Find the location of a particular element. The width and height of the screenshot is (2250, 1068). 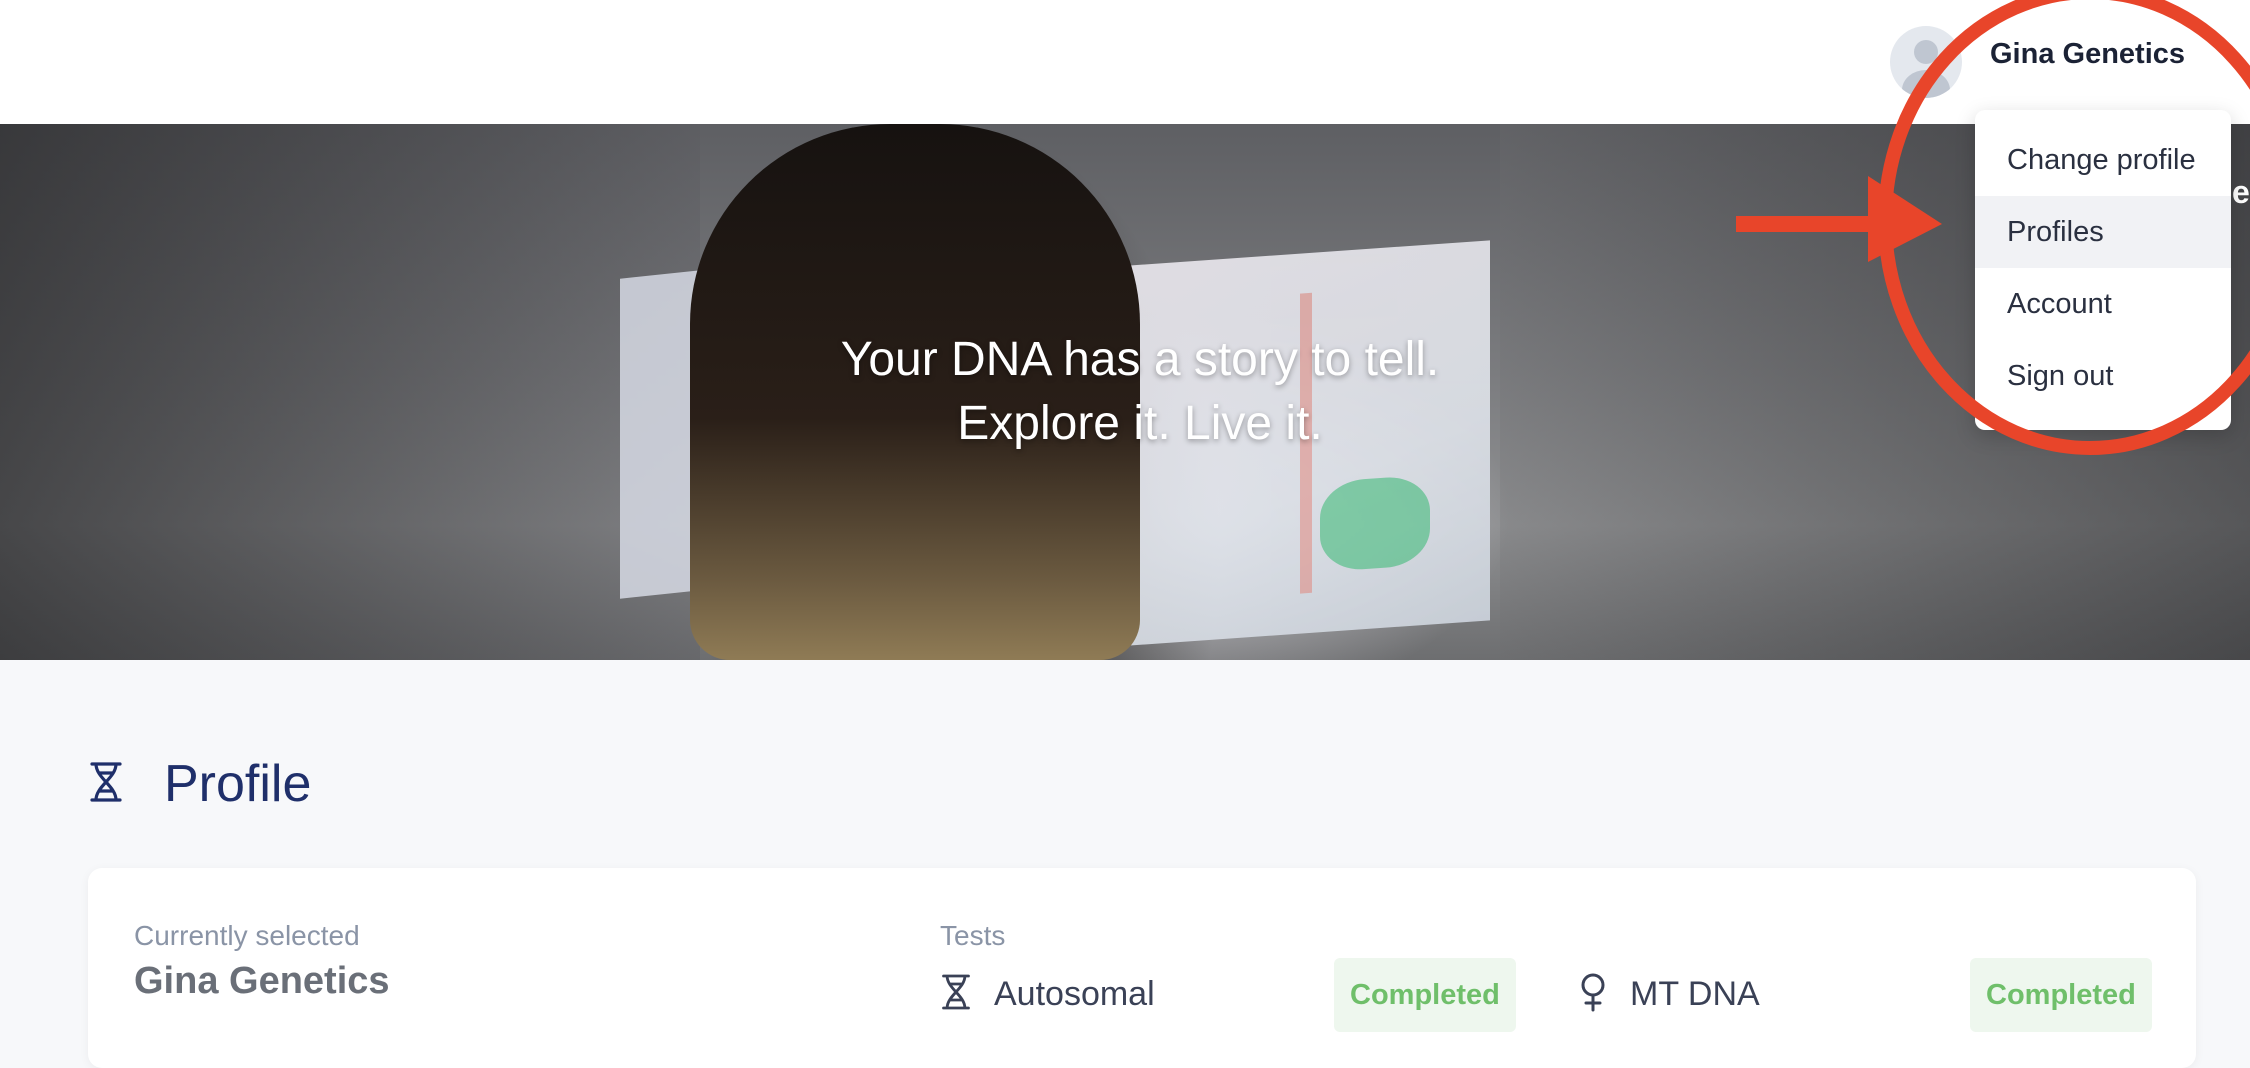

menu-item-sign-out: Sign out is located at coordinates (2103, 376).